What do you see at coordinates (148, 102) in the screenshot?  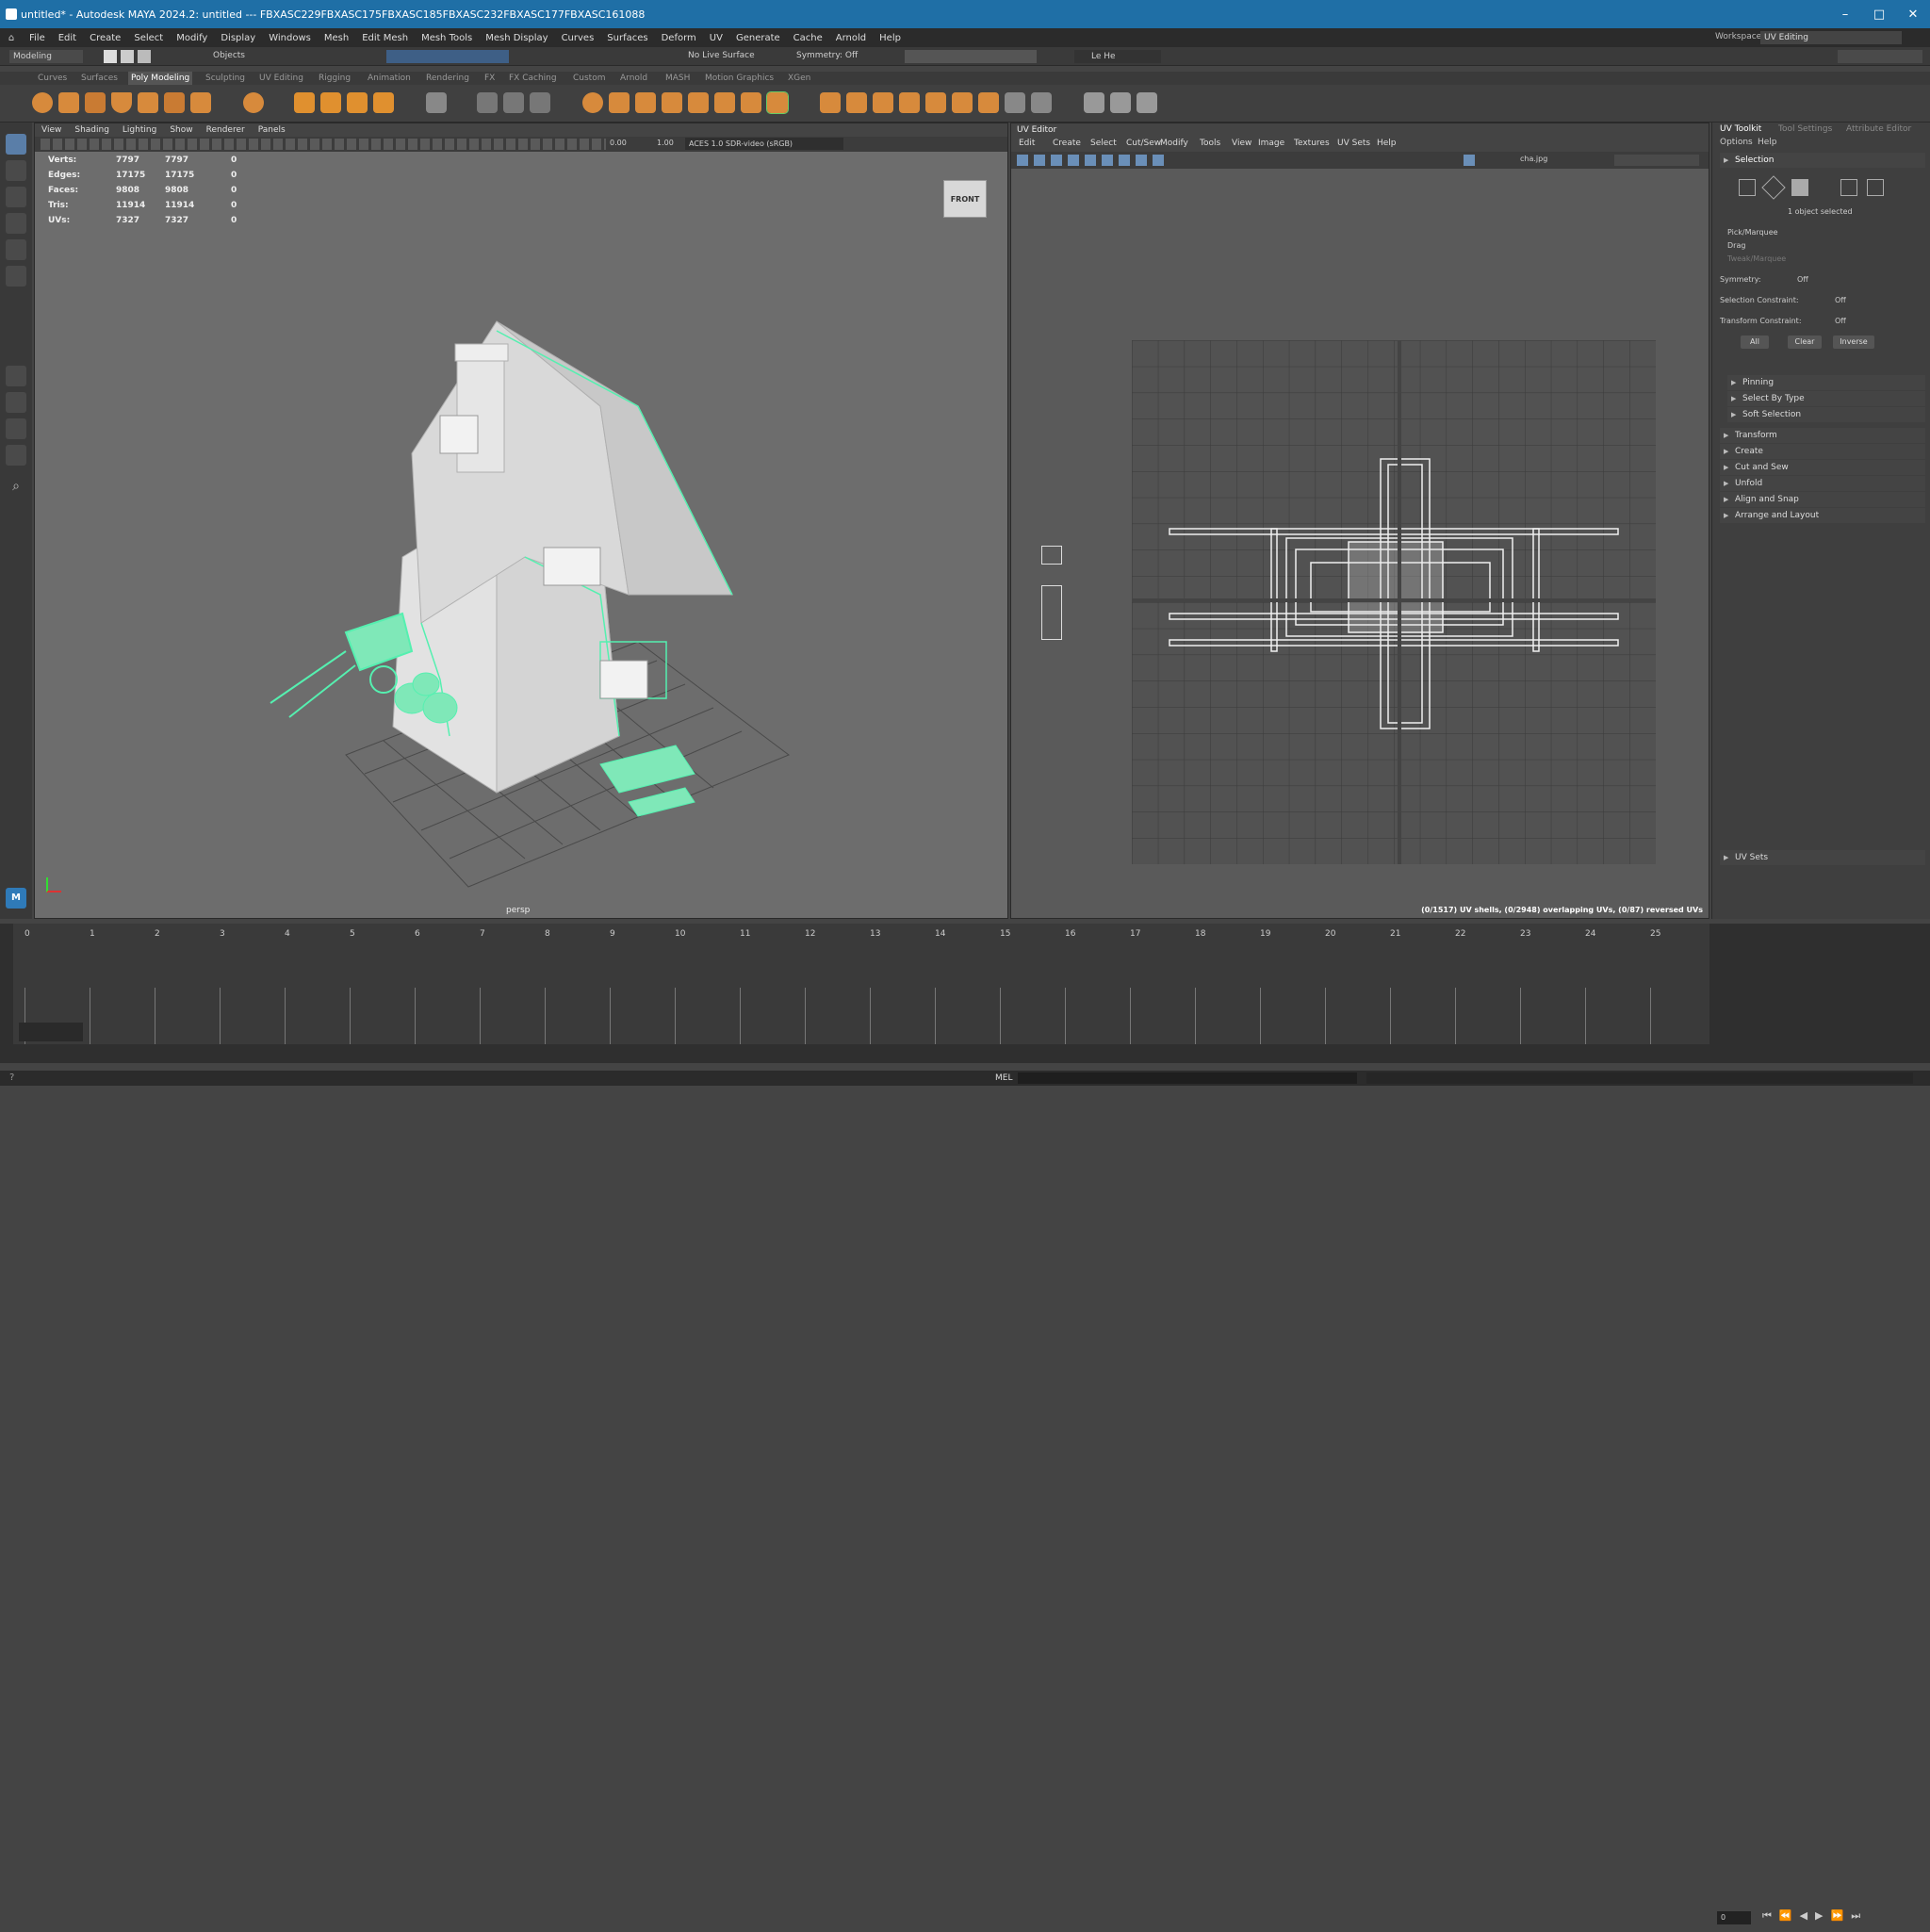 I see `poly-torus-icon` at bounding box center [148, 102].